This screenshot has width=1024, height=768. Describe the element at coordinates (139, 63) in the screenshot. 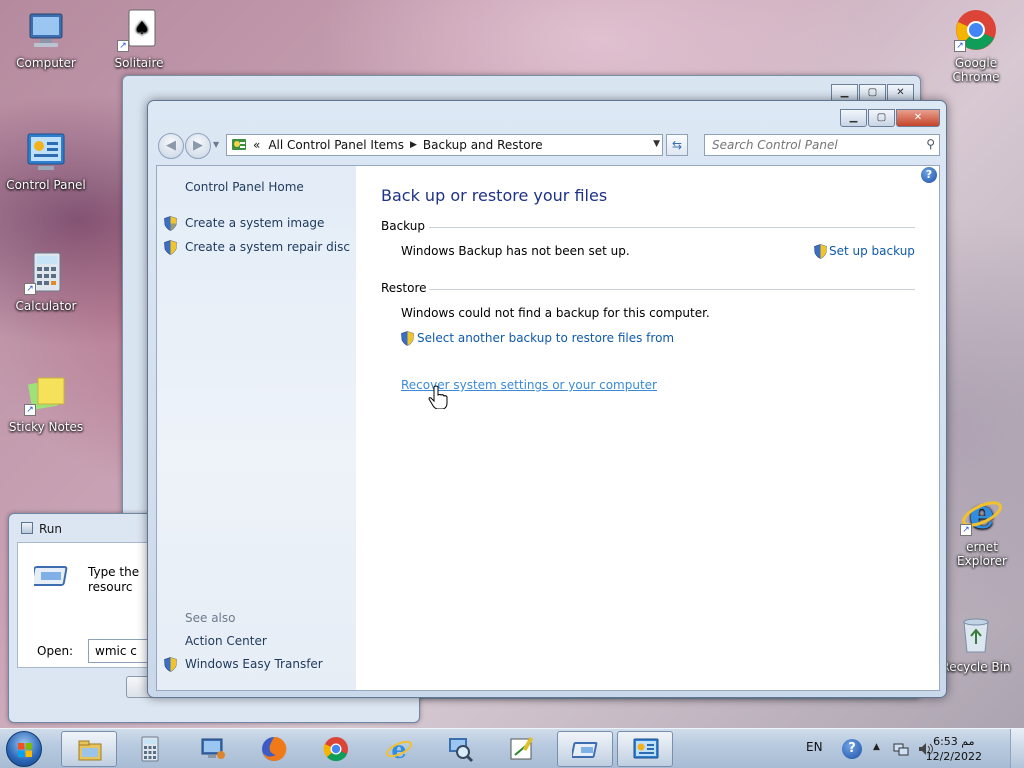

I see `desktop-icon-label: Solitaire` at that location.